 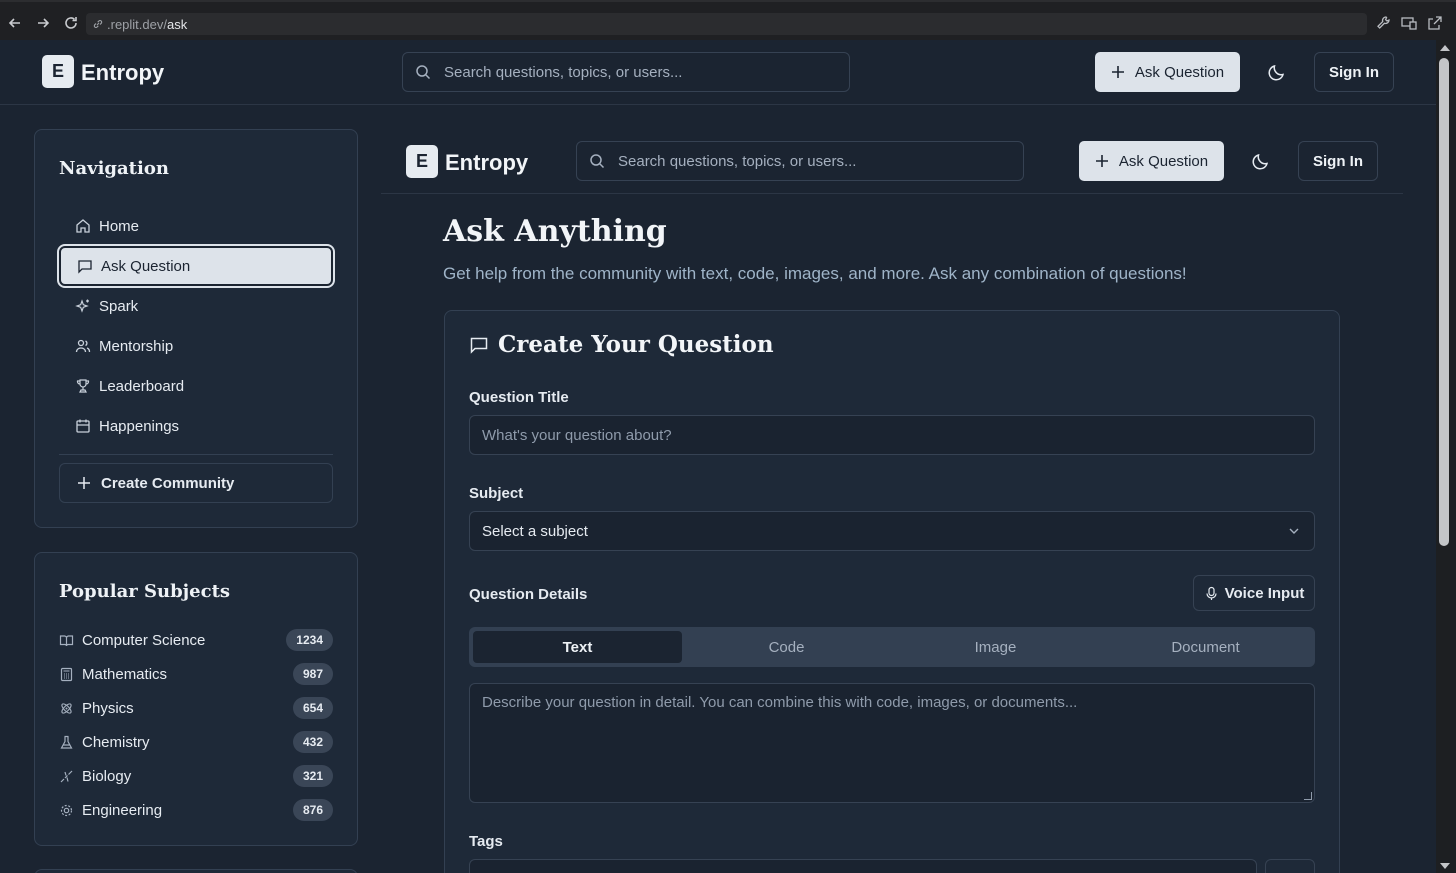 What do you see at coordinates (486, 841) in the screenshot?
I see `tags-label: Tags` at bounding box center [486, 841].